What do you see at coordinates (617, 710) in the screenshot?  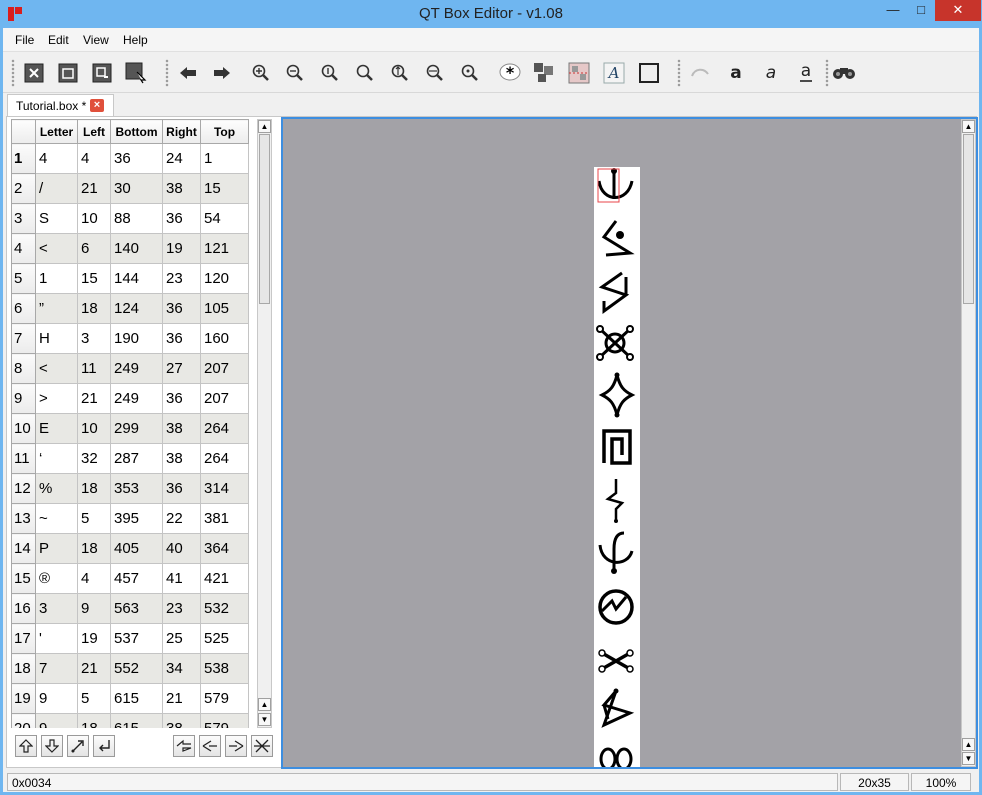 I see `triangle-glyph` at bounding box center [617, 710].